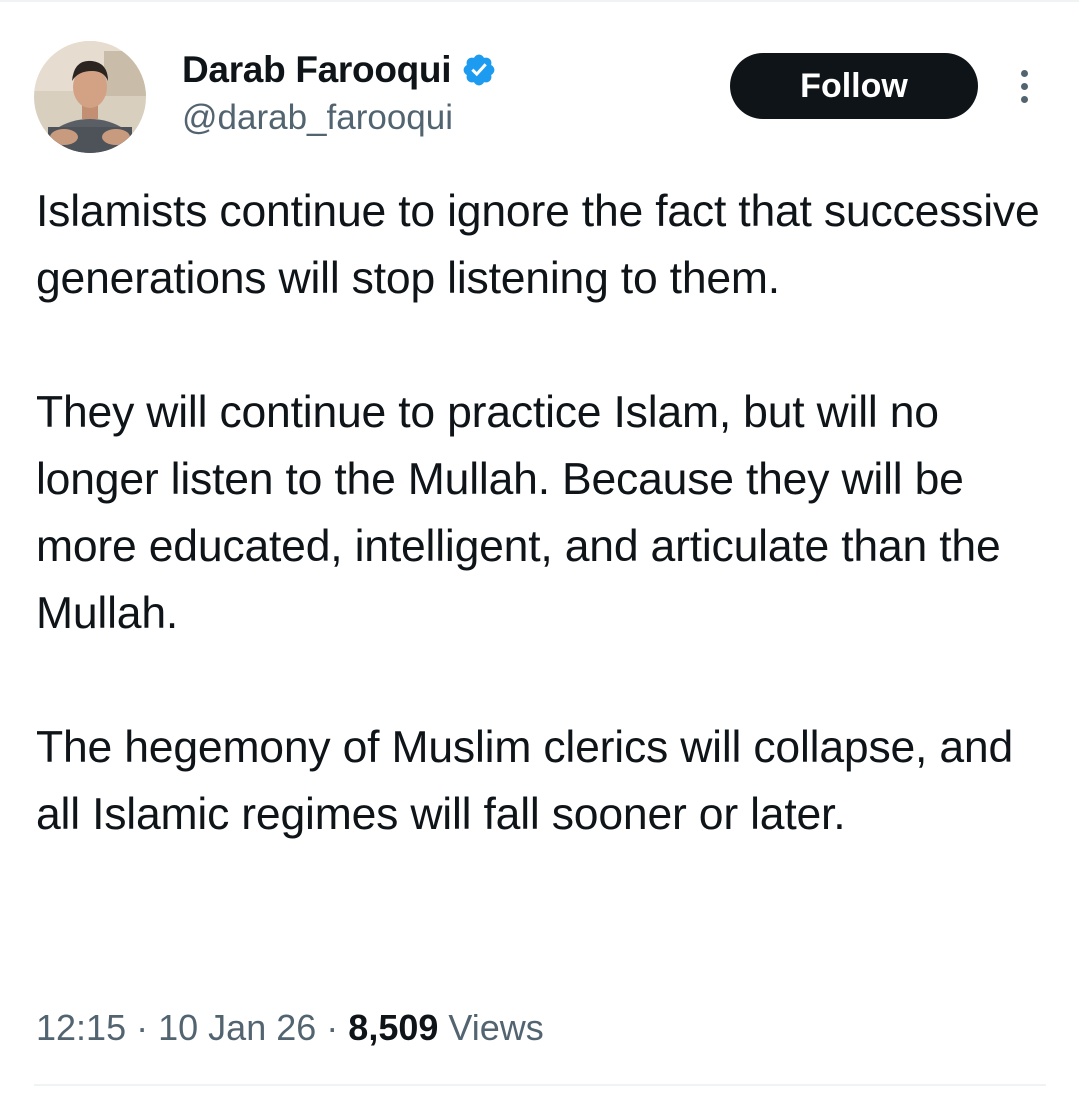 This screenshot has height=1094, width=1079. I want to click on author-display-name: Darab Farooqui, so click(317, 70).